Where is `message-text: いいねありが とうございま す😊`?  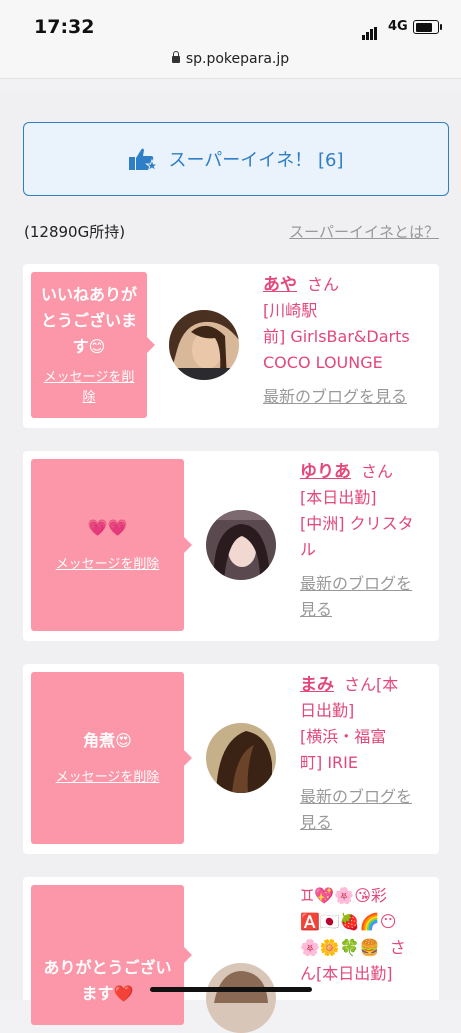 message-text: いいねありが とうございま す😊 is located at coordinates (88, 320).